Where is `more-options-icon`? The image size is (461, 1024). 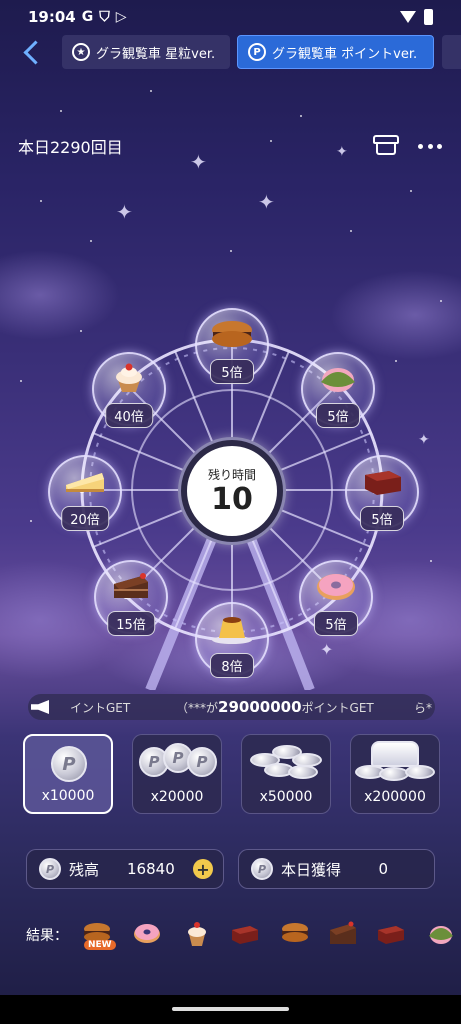
more-options-icon is located at coordinates (430, 147).